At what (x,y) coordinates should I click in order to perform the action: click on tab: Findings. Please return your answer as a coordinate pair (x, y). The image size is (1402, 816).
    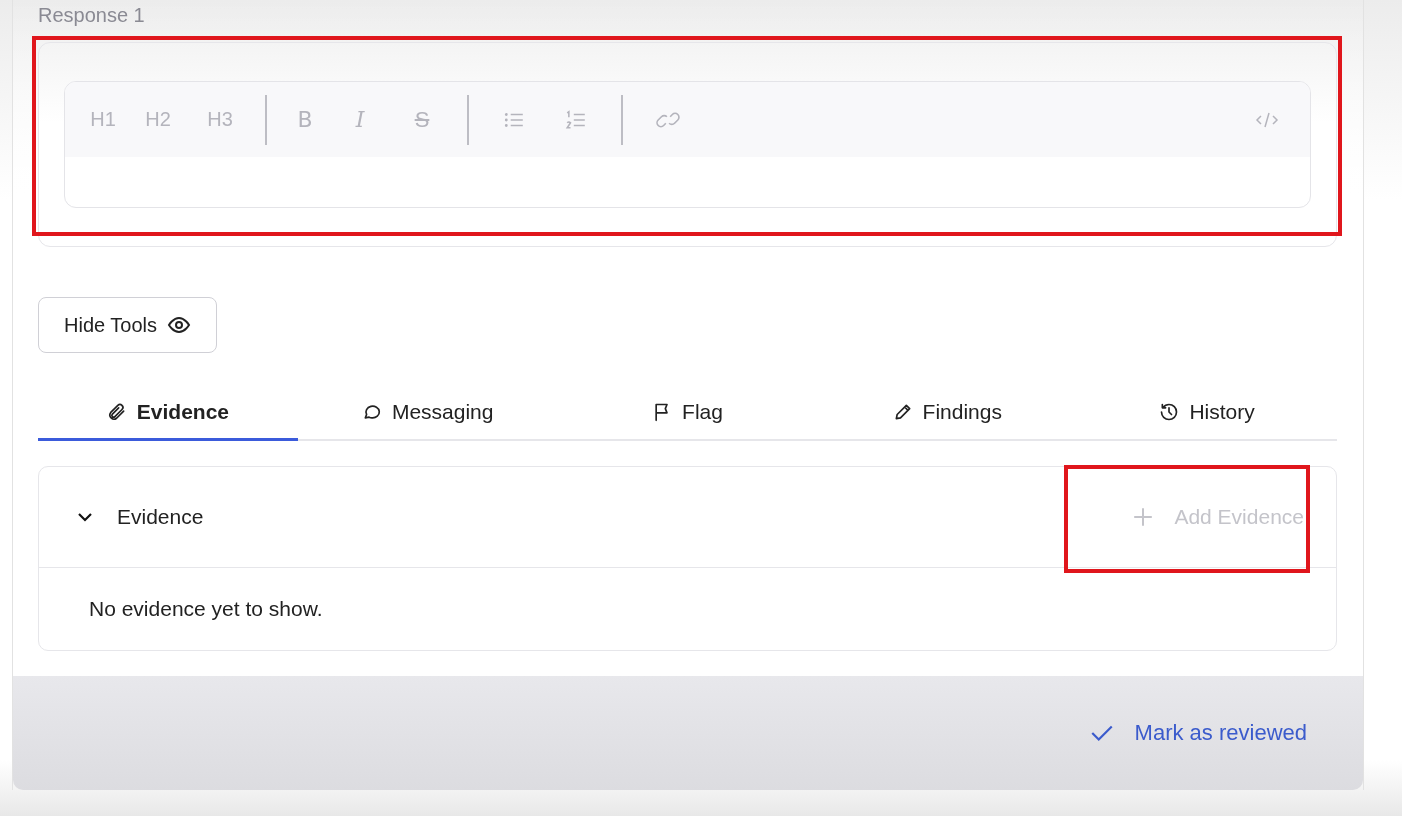
    Looking at the image, I should click on (947, 413).